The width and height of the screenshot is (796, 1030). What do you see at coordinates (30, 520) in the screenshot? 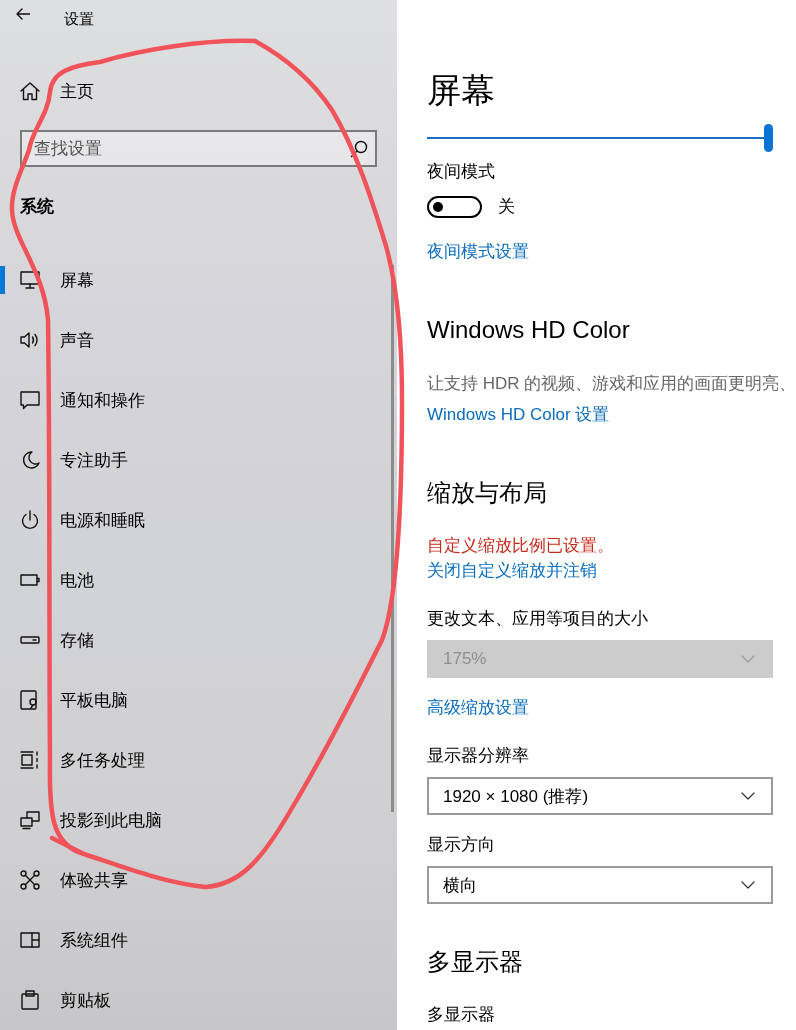
I see `power-icon` at bounding box center [30, 520].